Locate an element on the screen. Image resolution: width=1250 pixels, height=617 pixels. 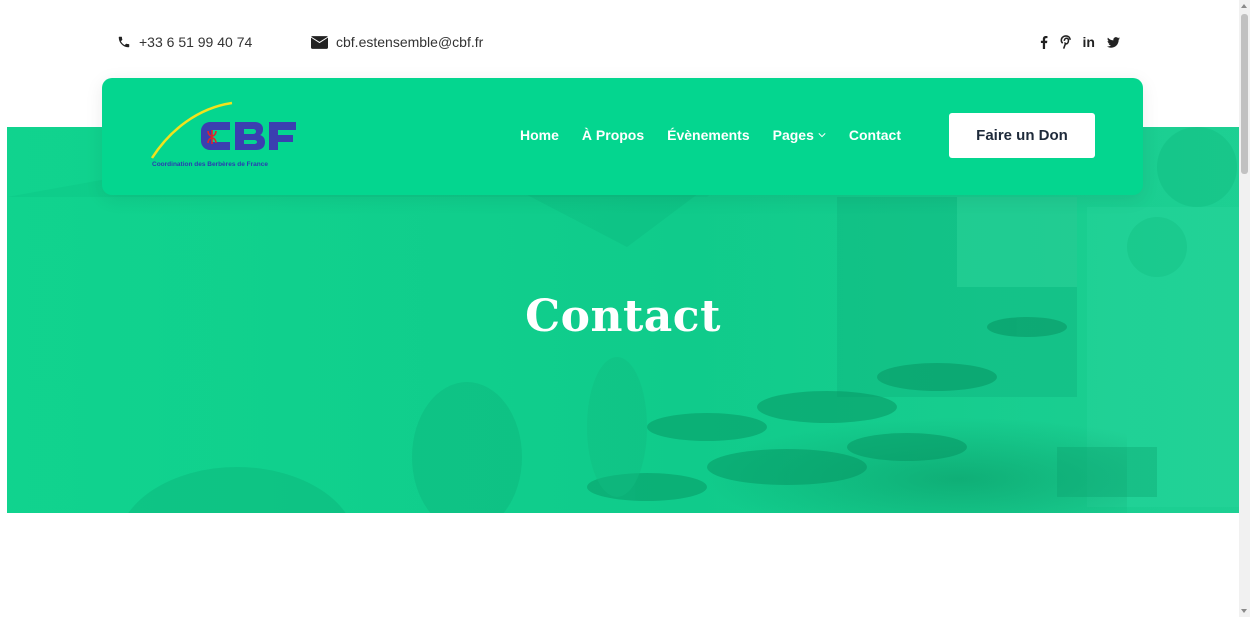
nav-item-pages: Pages is located at coordinates (799, 135).